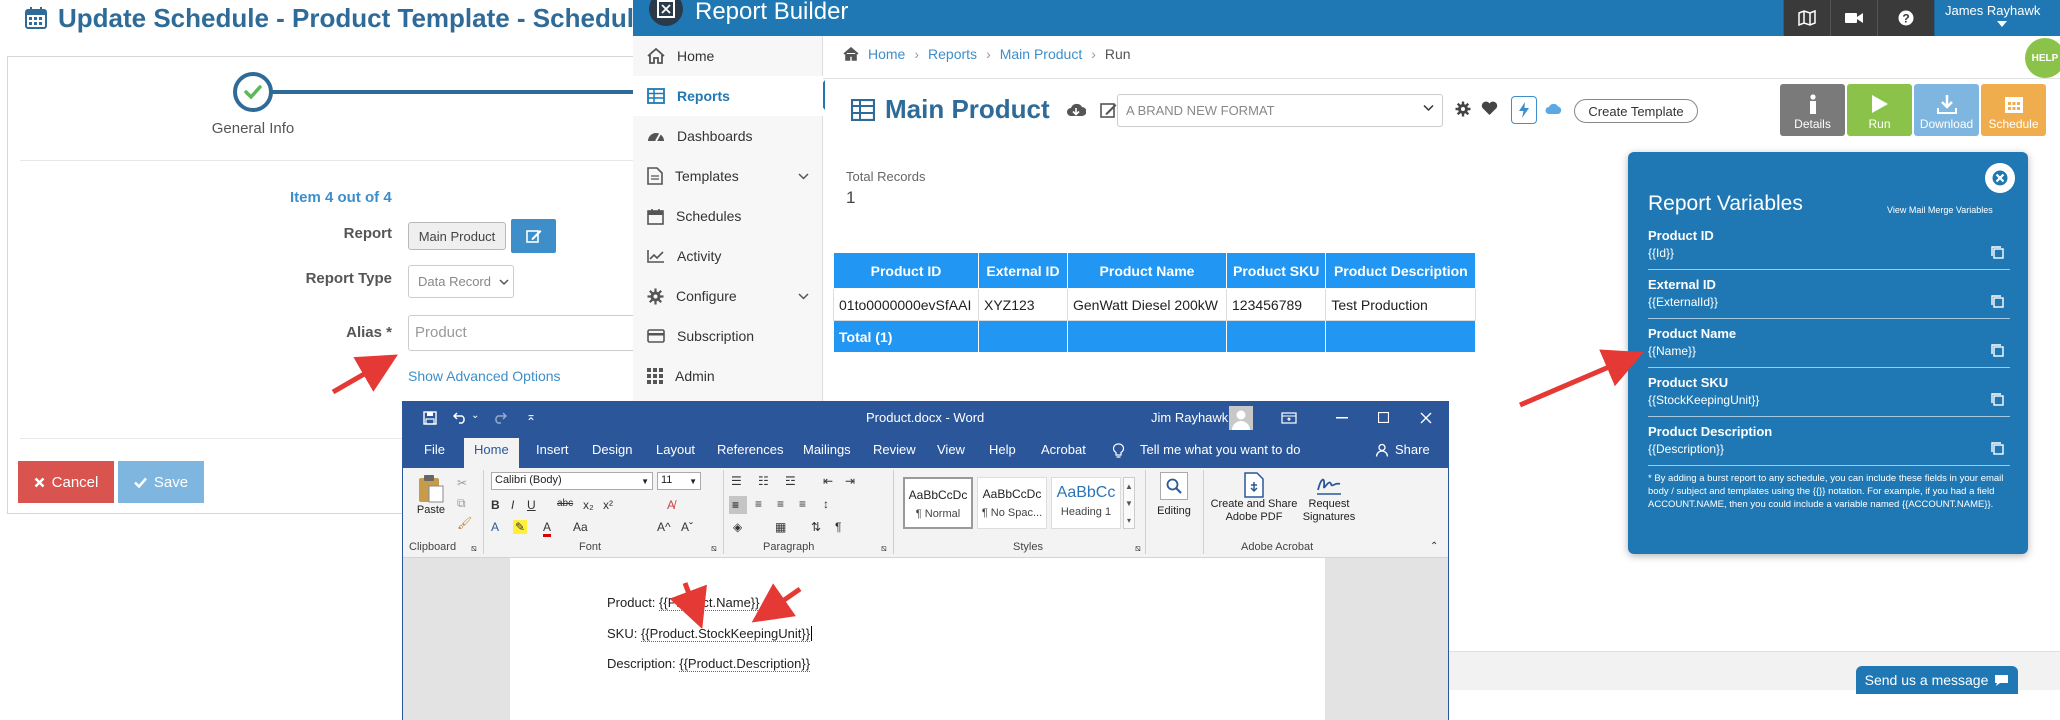 Image resolution: width=2060 pixels, height=720 pixels. What do you see at coordinates (565, 503) in the screenshot?
I see `strikethrough-icon: abc` at bounding box center [565, 503].